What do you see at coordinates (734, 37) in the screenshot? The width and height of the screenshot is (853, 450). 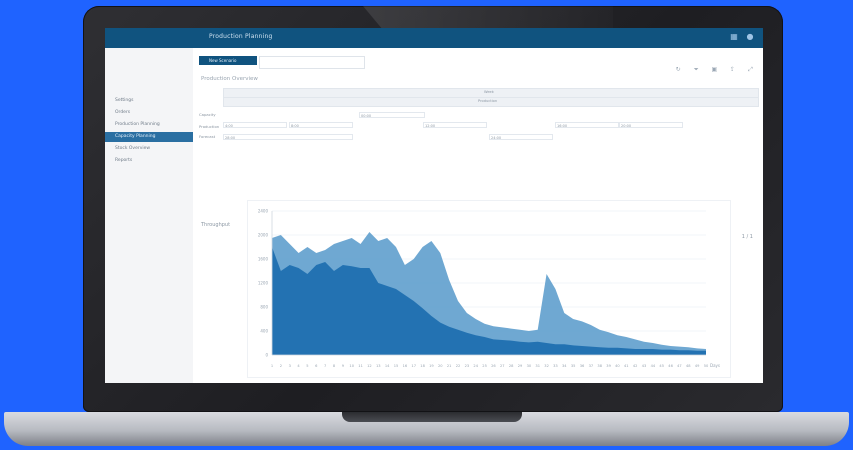 I see `grid-icon: ▦` at bounding box center [734, 37].